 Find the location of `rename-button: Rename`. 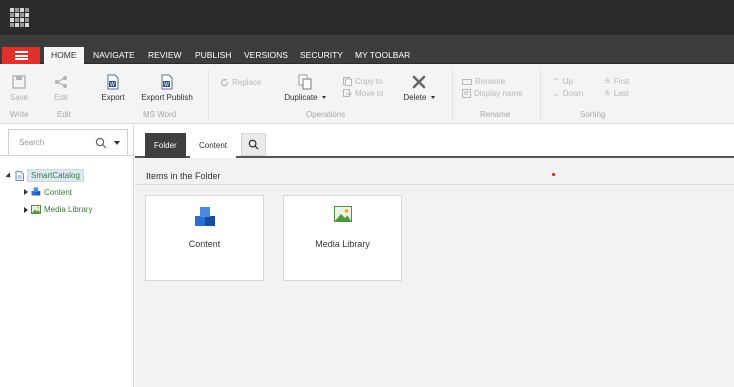

rename-button: Rename is located at coordinates (483, 81).